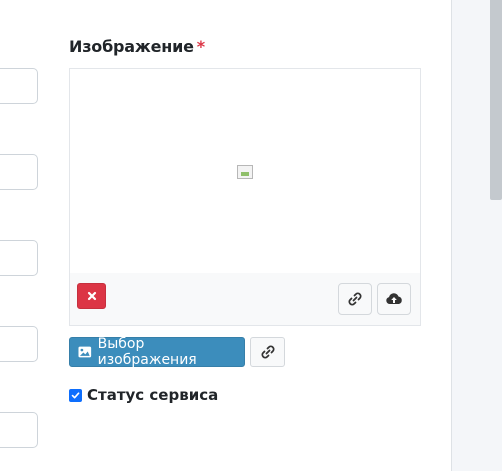 This screenshot has width=502, height=471. I want to click on image-url-button, so click(355, 299).